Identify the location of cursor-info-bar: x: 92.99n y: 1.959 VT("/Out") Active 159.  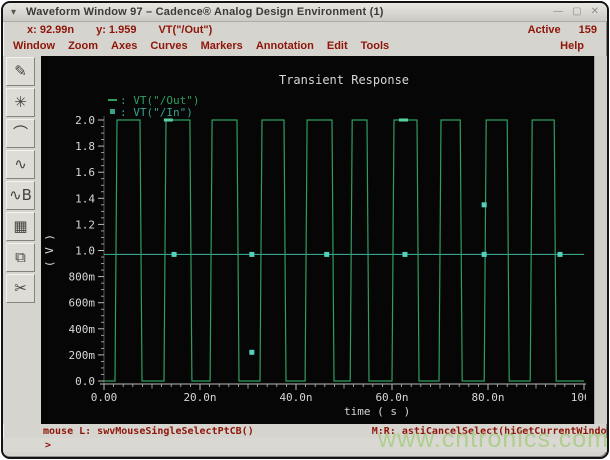
(305, 30).